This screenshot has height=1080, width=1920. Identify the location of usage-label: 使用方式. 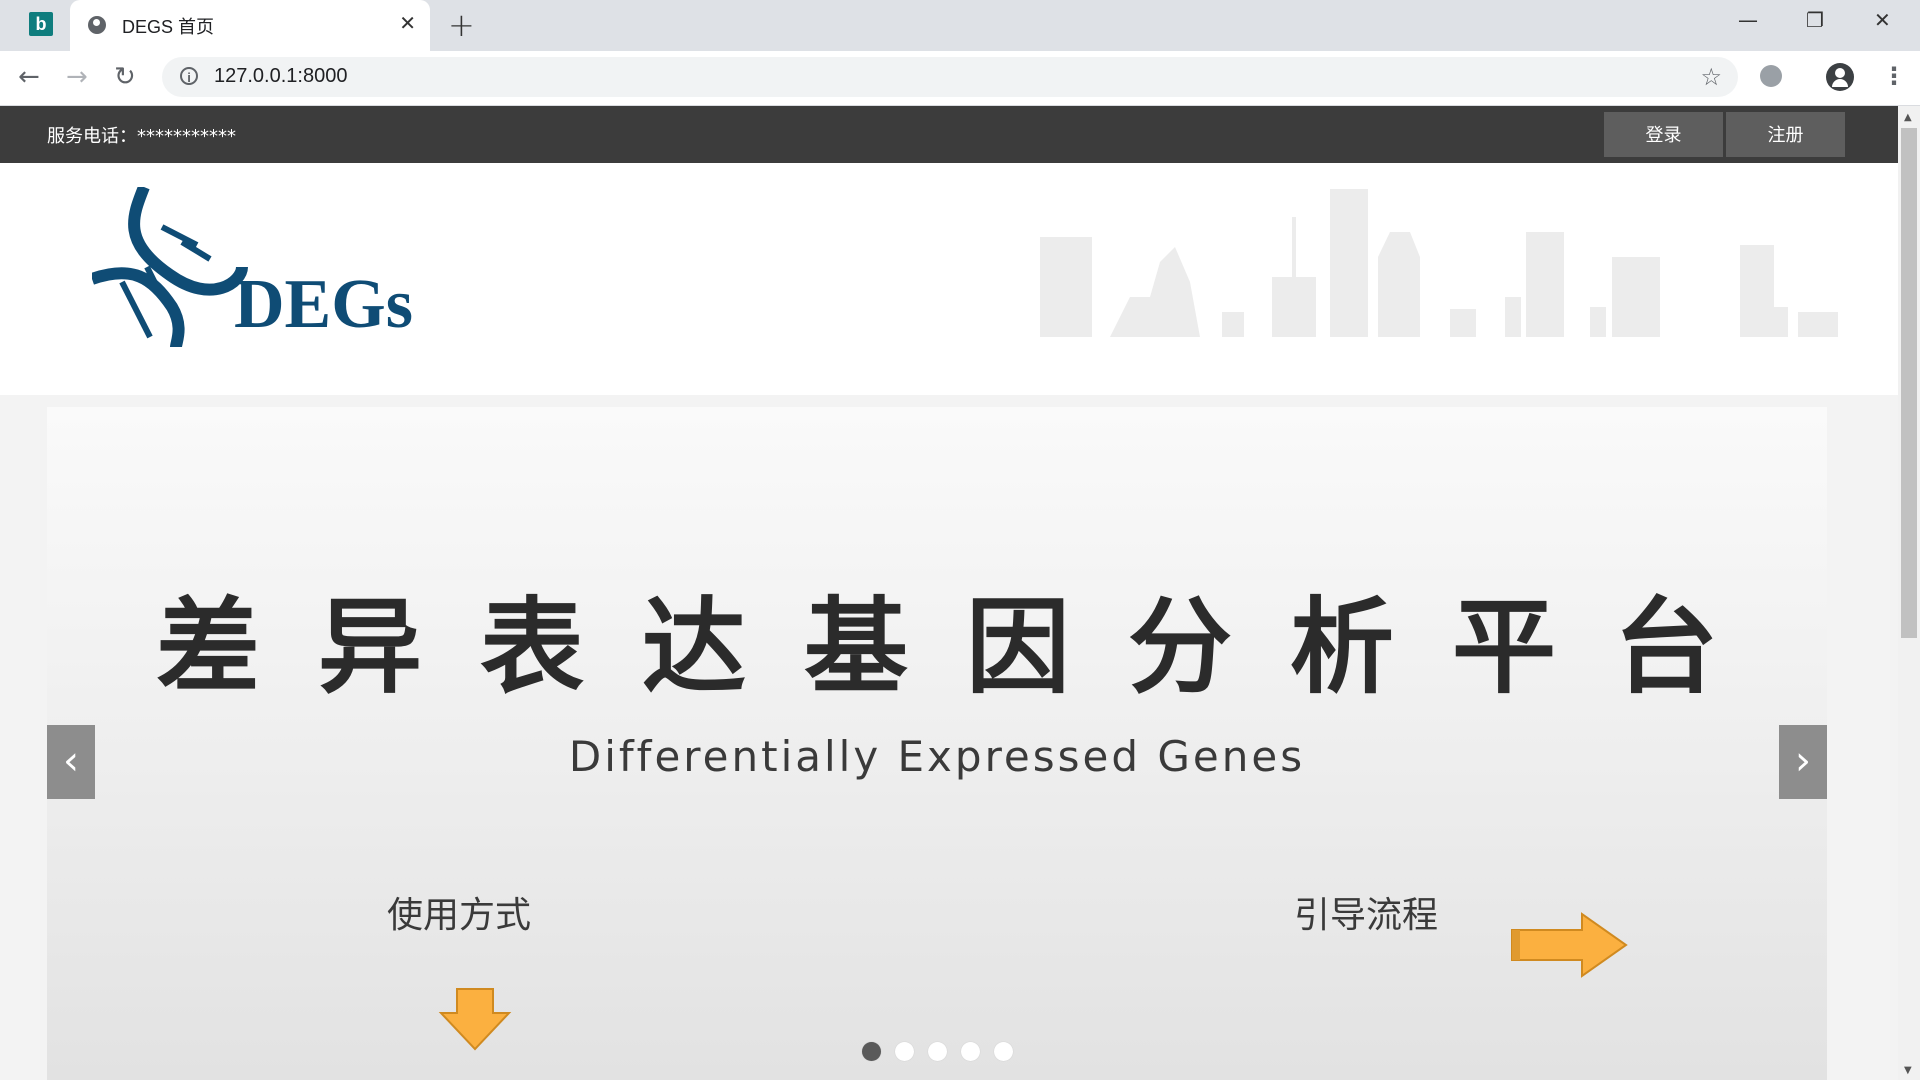
(459, 912).